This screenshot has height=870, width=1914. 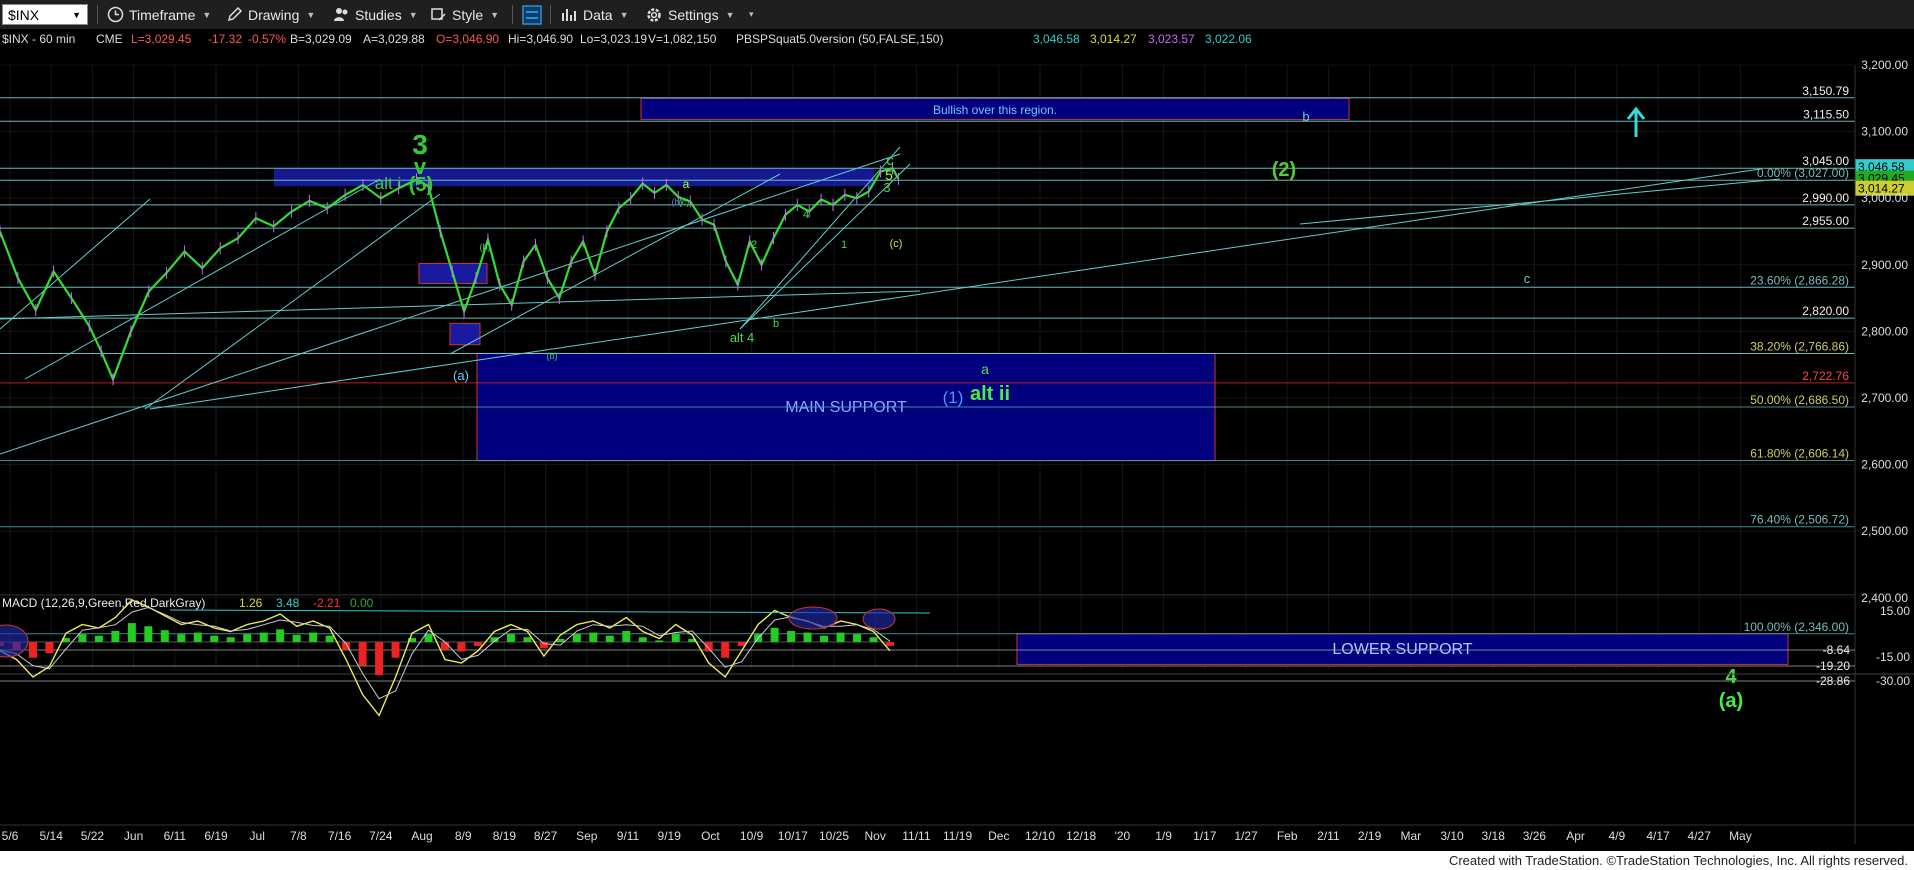 What do you see at coordinates (394, 39) in the screenshot?
I see `header-field: A=3,029.88` at bounding box center [394, 39].